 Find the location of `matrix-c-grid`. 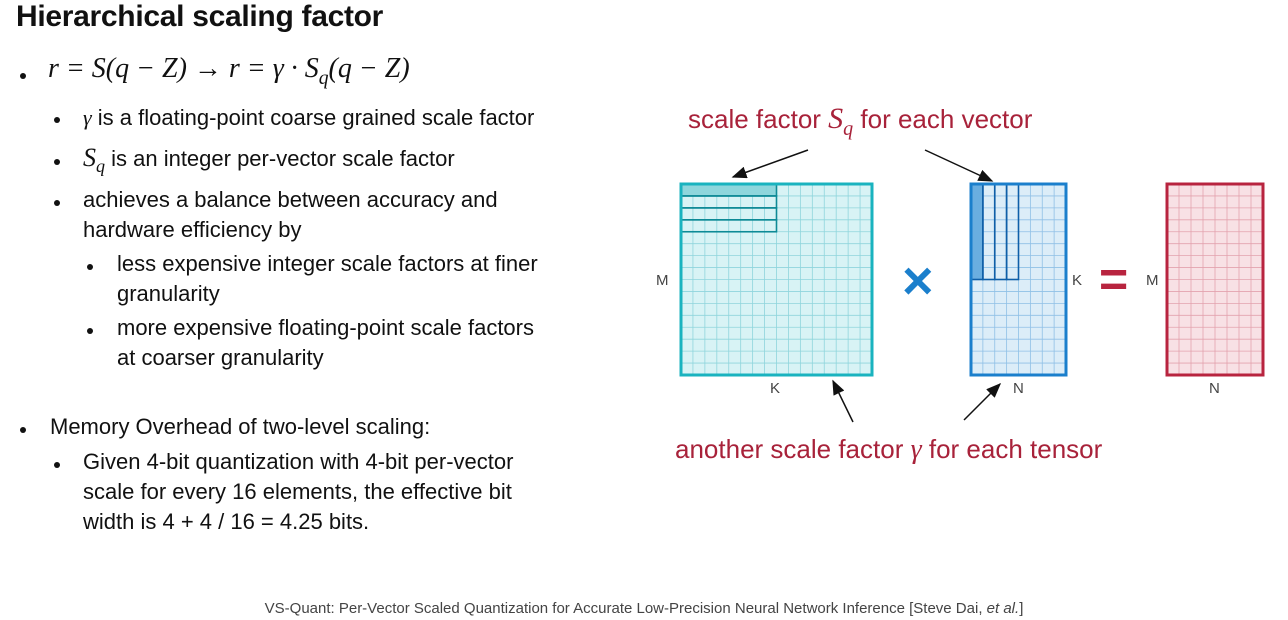

matrix-c-grid is located at coordinates (1215, 279).